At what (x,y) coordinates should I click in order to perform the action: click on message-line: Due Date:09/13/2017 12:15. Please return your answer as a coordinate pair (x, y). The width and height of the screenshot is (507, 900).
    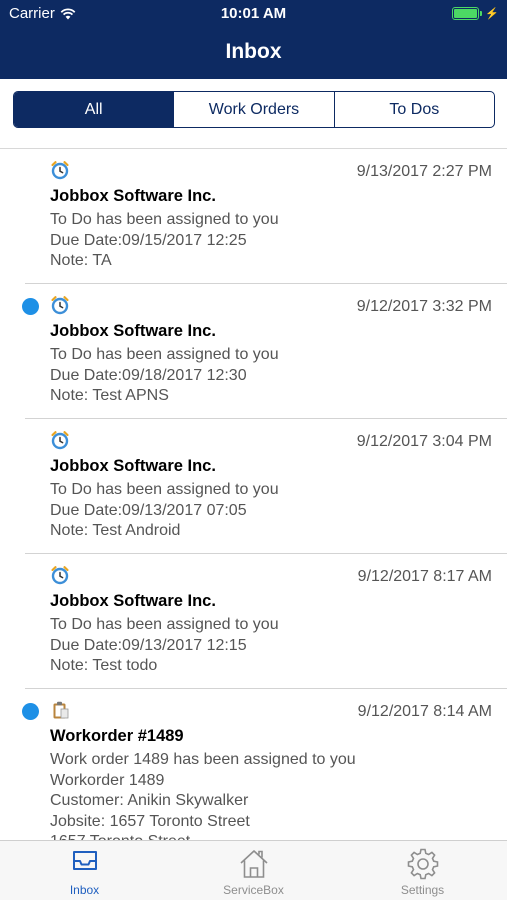
    Looking at the image, I should click on (148, 645).